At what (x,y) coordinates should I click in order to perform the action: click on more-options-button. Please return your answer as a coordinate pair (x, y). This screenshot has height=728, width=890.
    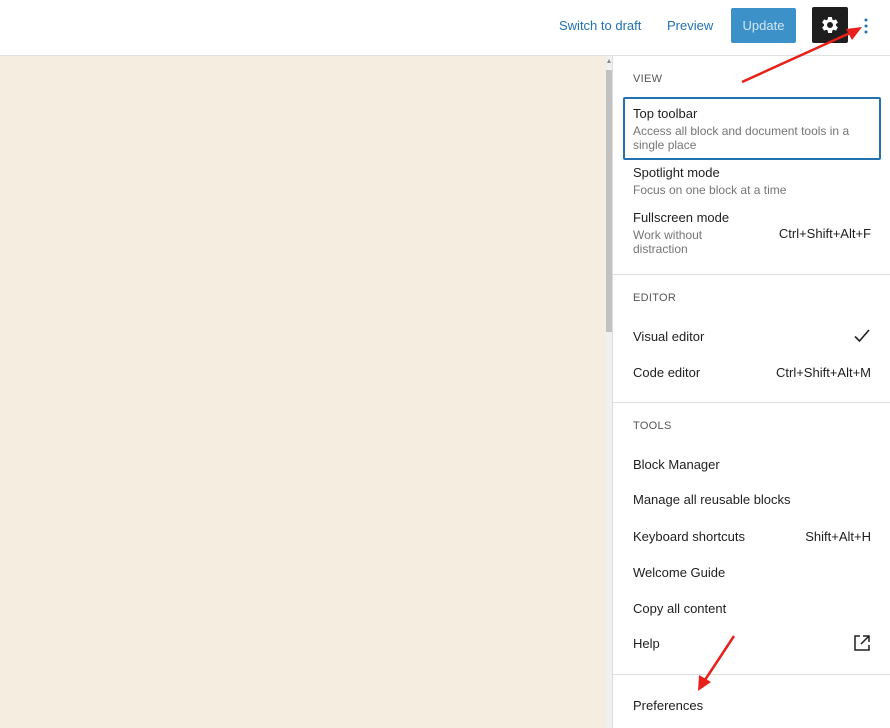
    Looking at the image, I should click on (866, 26).